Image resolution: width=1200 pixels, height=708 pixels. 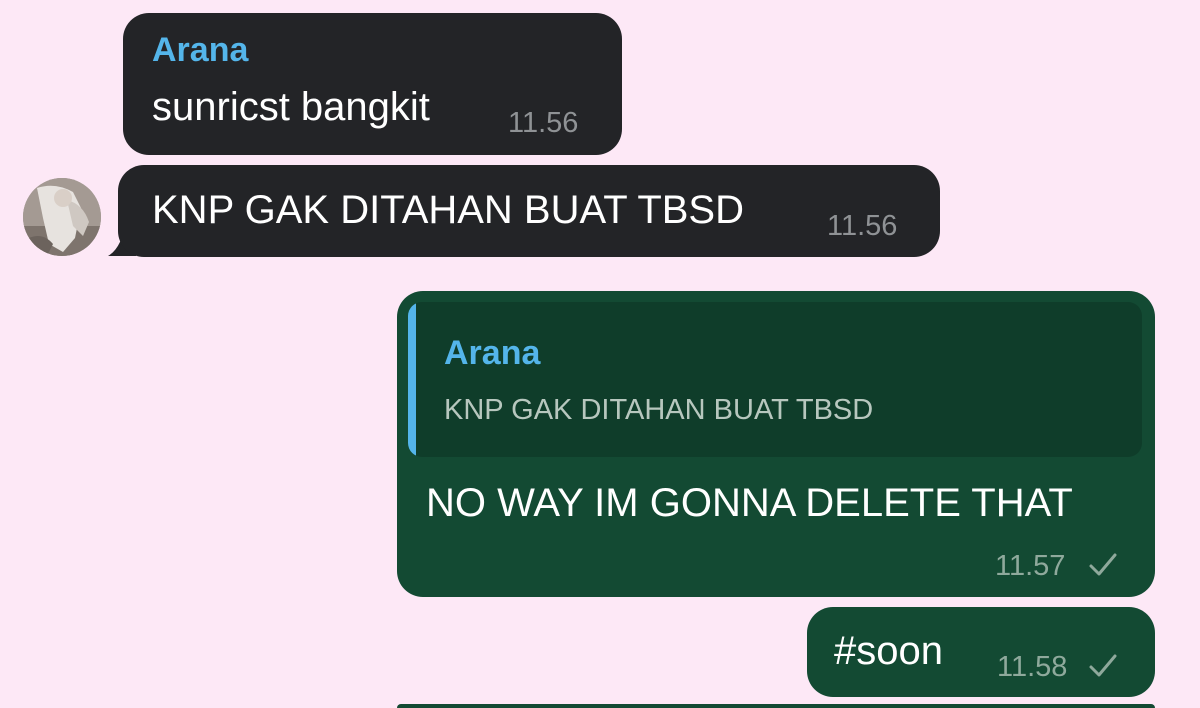 What do you see at coordinates (749, 503) in the screenshot?
I see `message-text: NO WAY IM GONNA DELETE THAT` at bounding box center [749, 503].